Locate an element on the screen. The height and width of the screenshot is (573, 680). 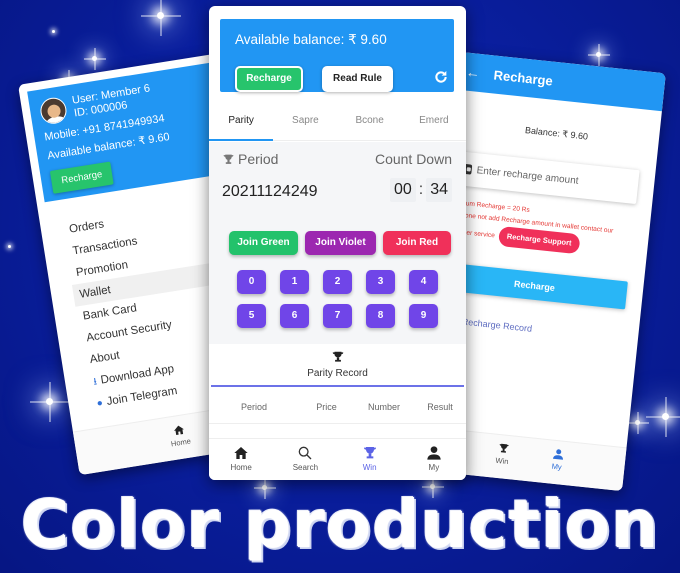
telegram-icon: ● is located at coordinates (100, 403).